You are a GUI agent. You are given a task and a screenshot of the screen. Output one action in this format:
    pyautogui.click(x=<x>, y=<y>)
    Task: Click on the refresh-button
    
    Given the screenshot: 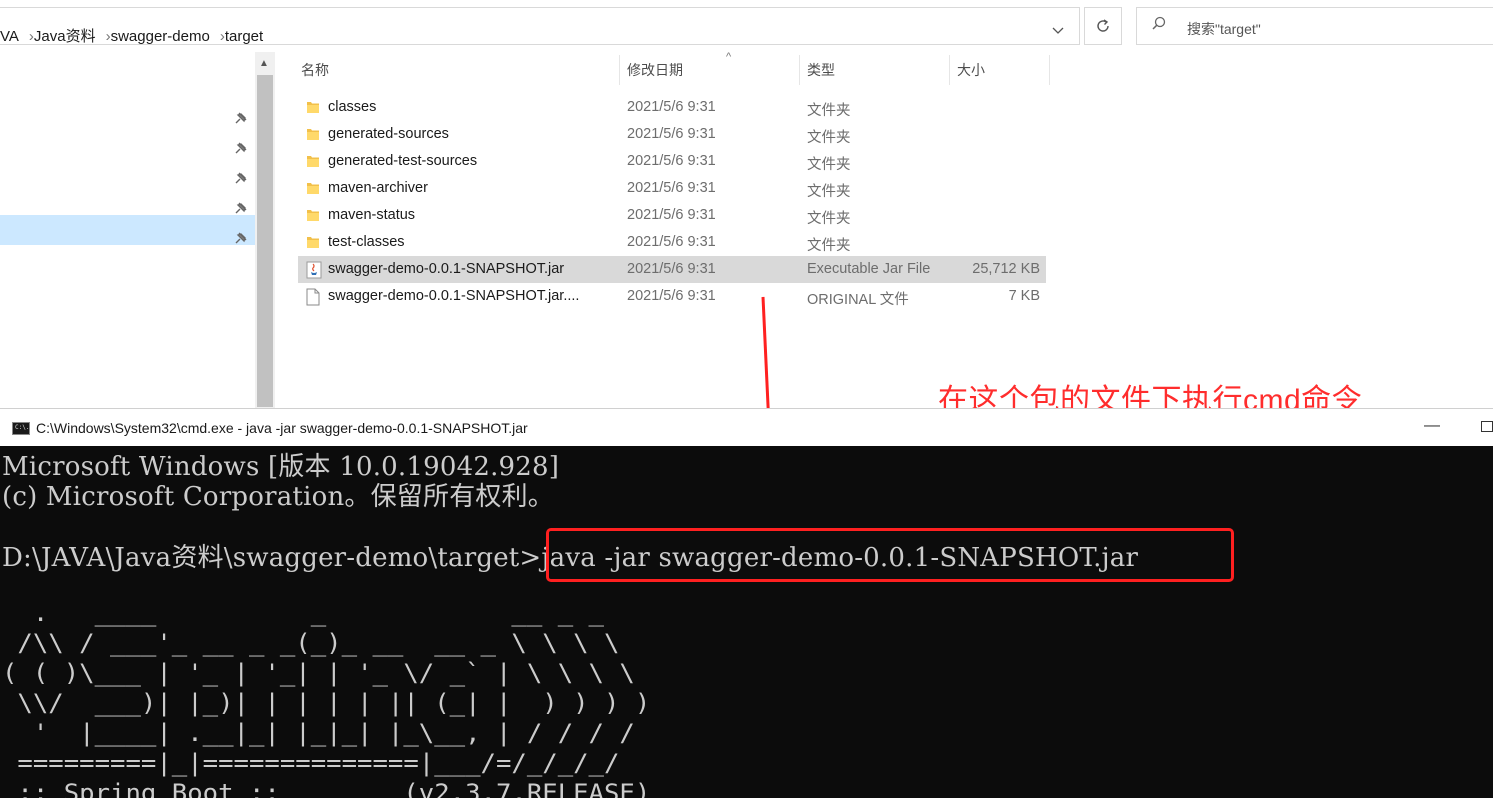 What is the action you would take?
    pyautogui.click(x=1103, y=26)
    